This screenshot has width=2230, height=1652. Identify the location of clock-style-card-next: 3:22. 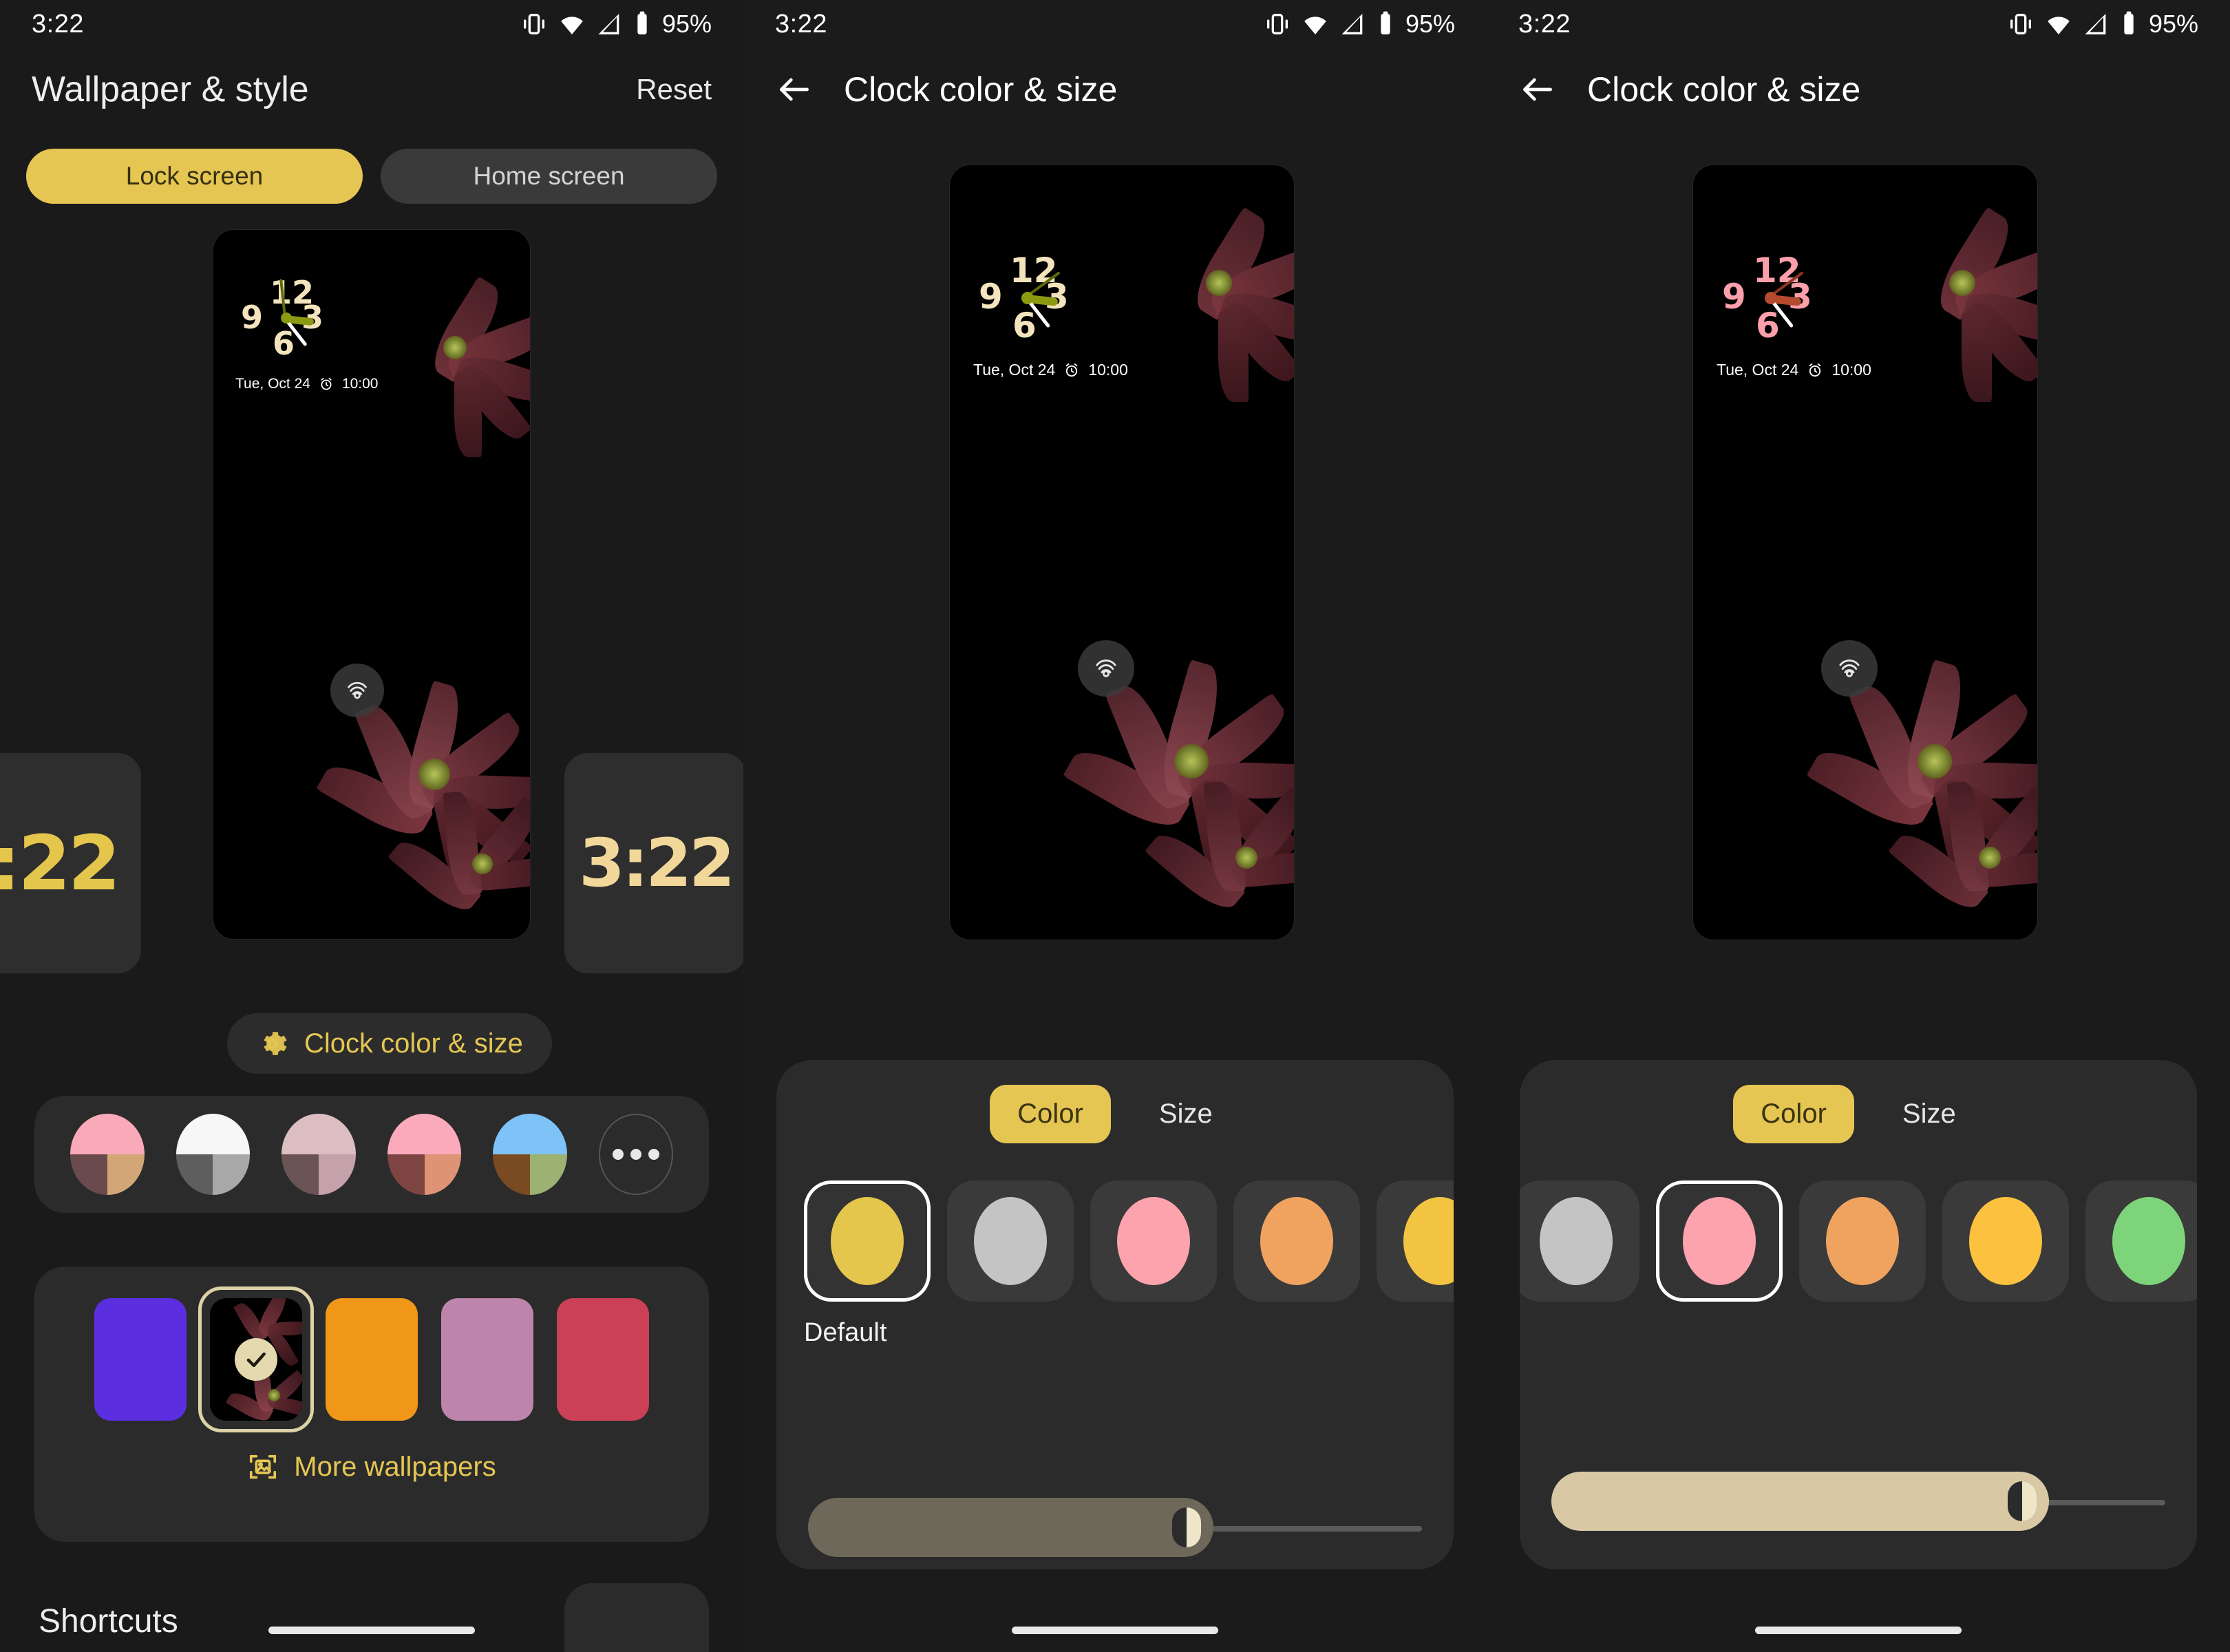
(653, 863).